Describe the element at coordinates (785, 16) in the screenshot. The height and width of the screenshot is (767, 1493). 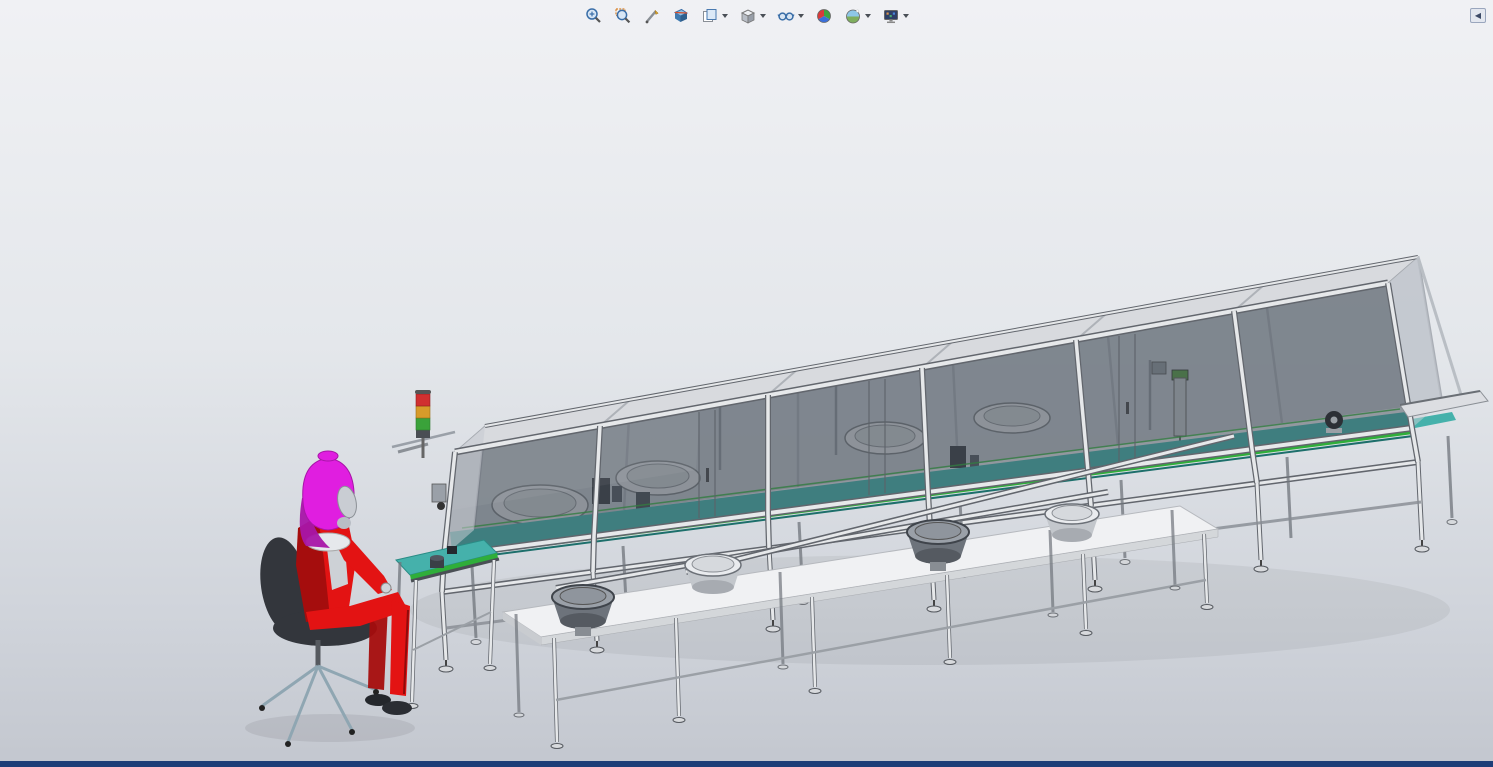
I see `hide-show-items-icon` at that location.